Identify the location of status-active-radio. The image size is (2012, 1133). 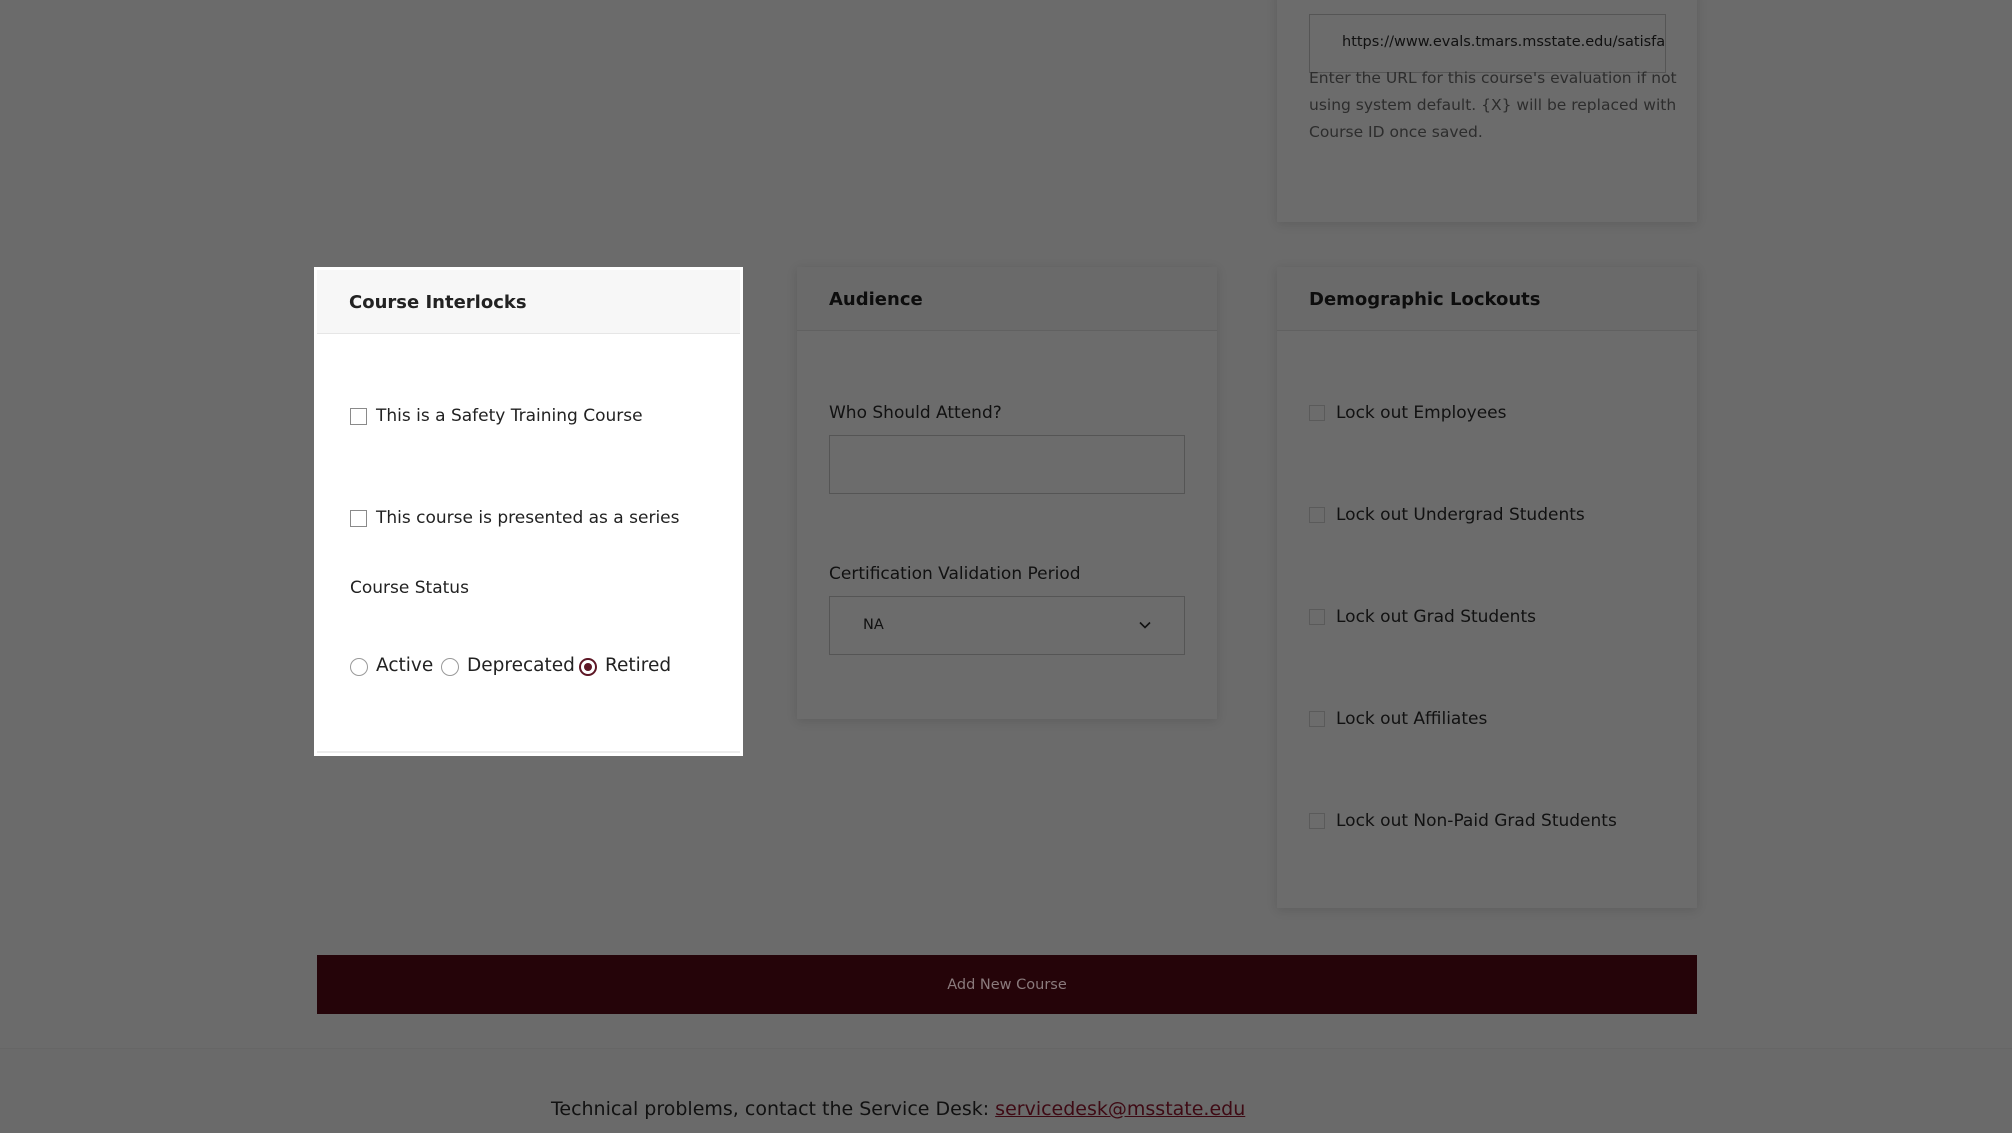
(359, 667).